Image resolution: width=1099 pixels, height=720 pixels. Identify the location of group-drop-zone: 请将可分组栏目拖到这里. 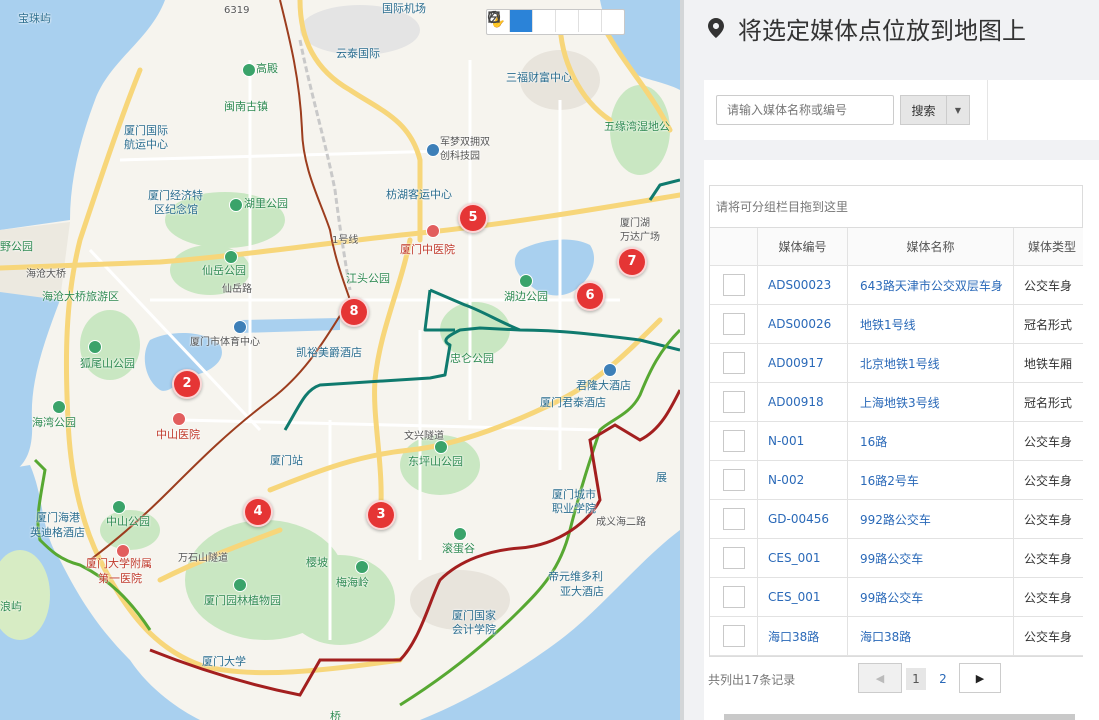
(896, 206).